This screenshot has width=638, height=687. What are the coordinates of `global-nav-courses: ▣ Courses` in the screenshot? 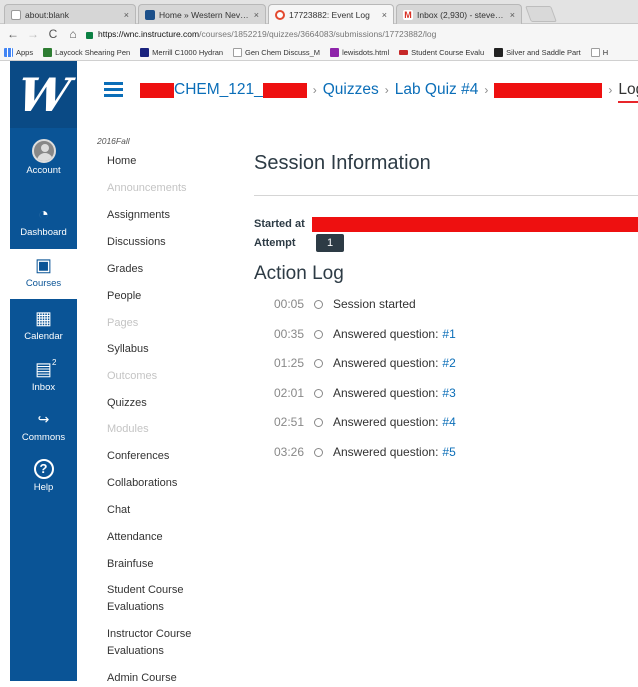 It's located at (43, 274).